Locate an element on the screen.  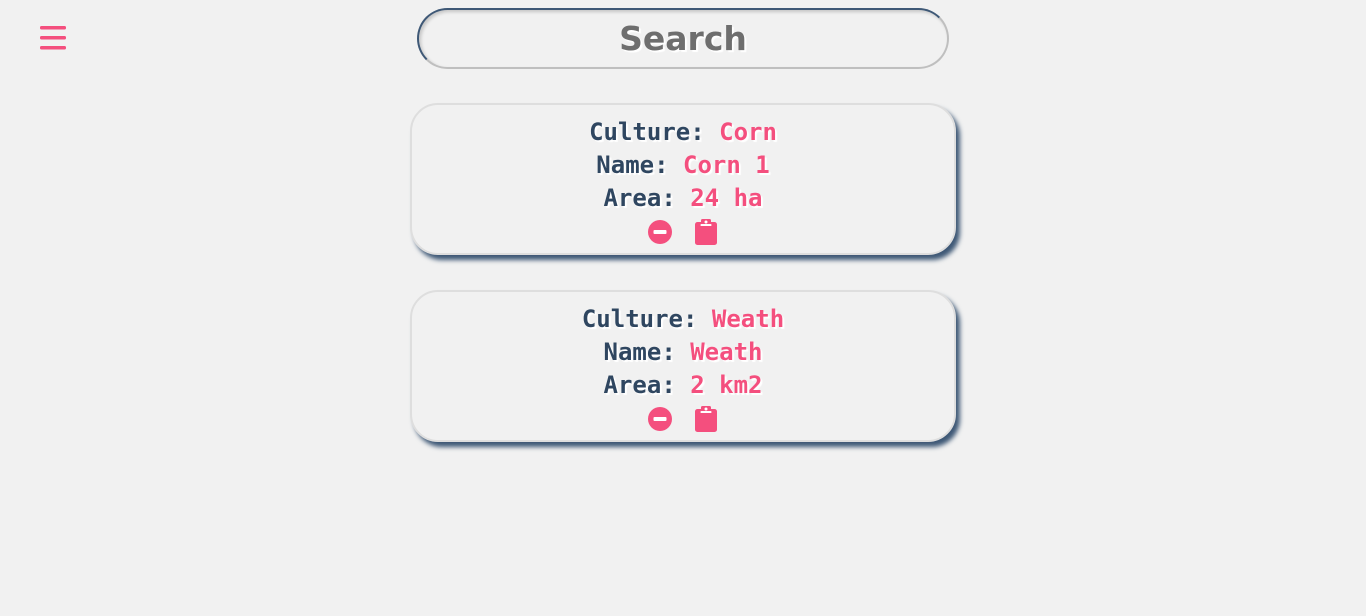
field-card: Culture: Weath Name: Weath Area: 2 km2 is located at coordinates (683, 366).